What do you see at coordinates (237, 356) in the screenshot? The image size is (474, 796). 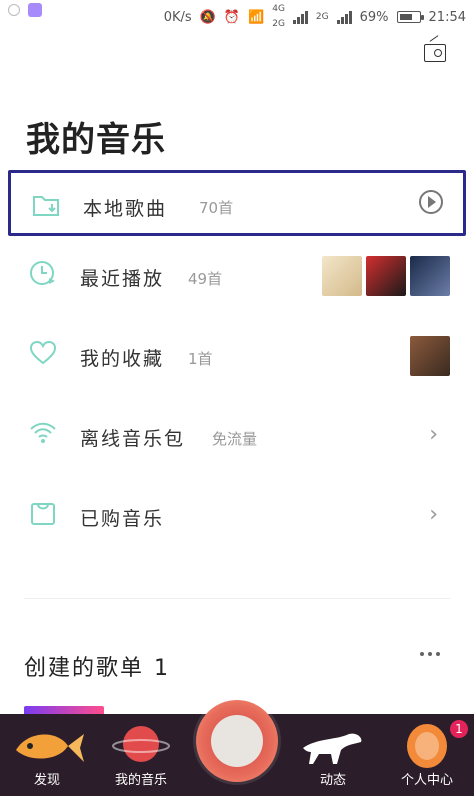 I see `list-item-favorites: 我的收藏 1首` at bounding box center [237, 356].